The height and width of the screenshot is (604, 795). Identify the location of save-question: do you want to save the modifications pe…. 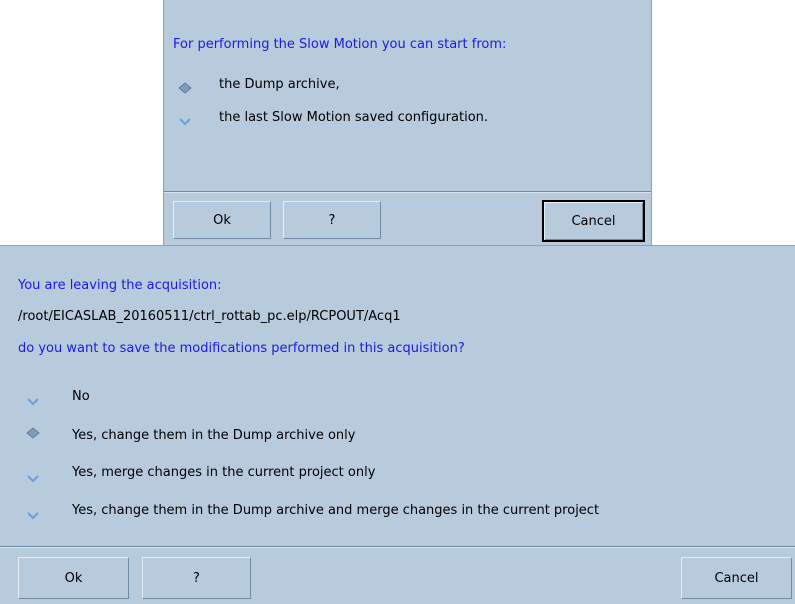
(241, 348).